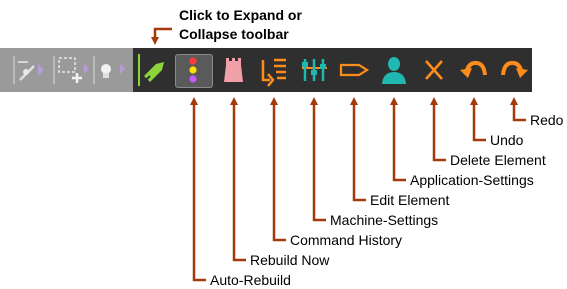  I want to click on sketch-icon, so click(28, 70).